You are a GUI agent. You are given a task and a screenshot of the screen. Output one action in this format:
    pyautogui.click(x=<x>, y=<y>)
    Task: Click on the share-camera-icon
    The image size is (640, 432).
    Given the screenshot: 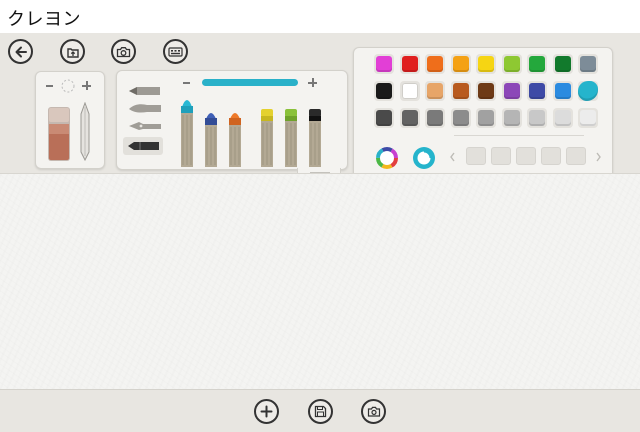 What is the action you would take?
    pyautogui.click(x=373, y=411)
    